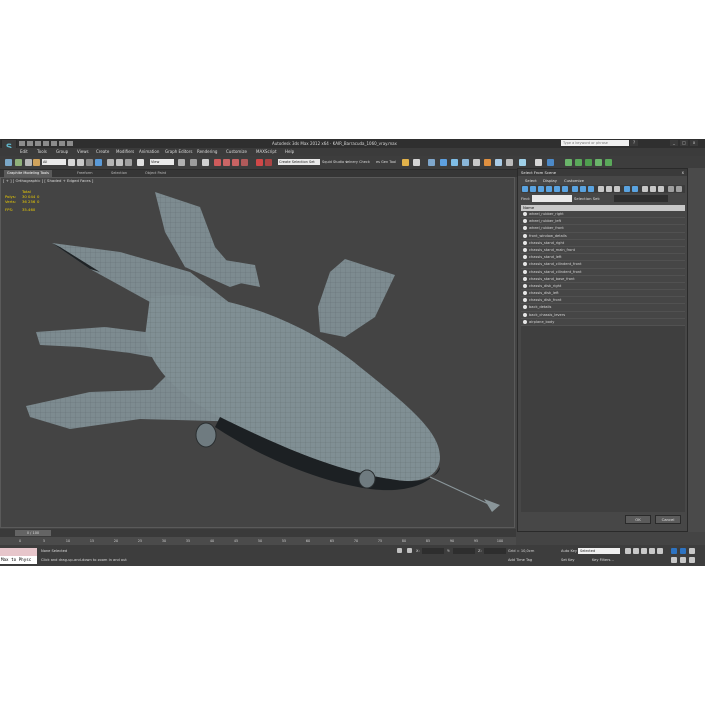  I want to click on pan-view-icon, so click(683, 560).